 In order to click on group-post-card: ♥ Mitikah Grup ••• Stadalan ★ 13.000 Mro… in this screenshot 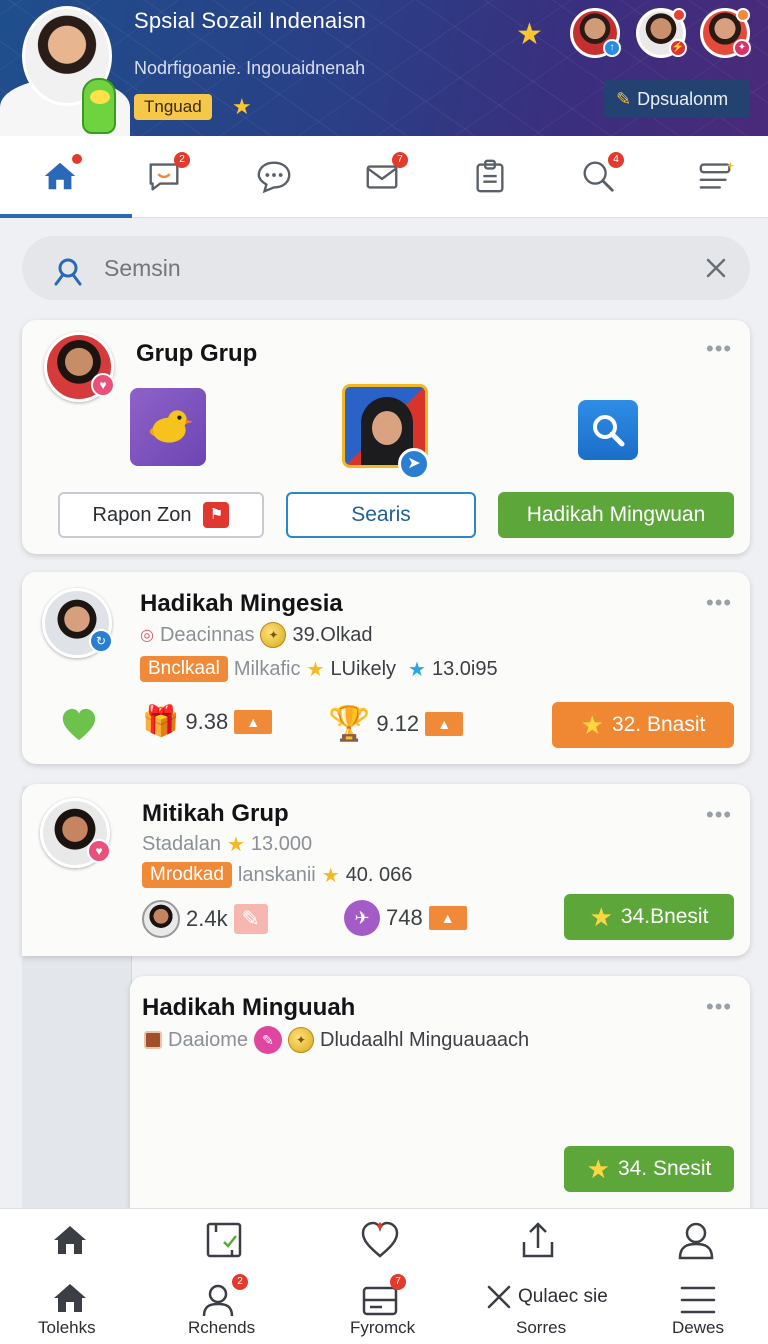, I will do `click(386, 870)`.